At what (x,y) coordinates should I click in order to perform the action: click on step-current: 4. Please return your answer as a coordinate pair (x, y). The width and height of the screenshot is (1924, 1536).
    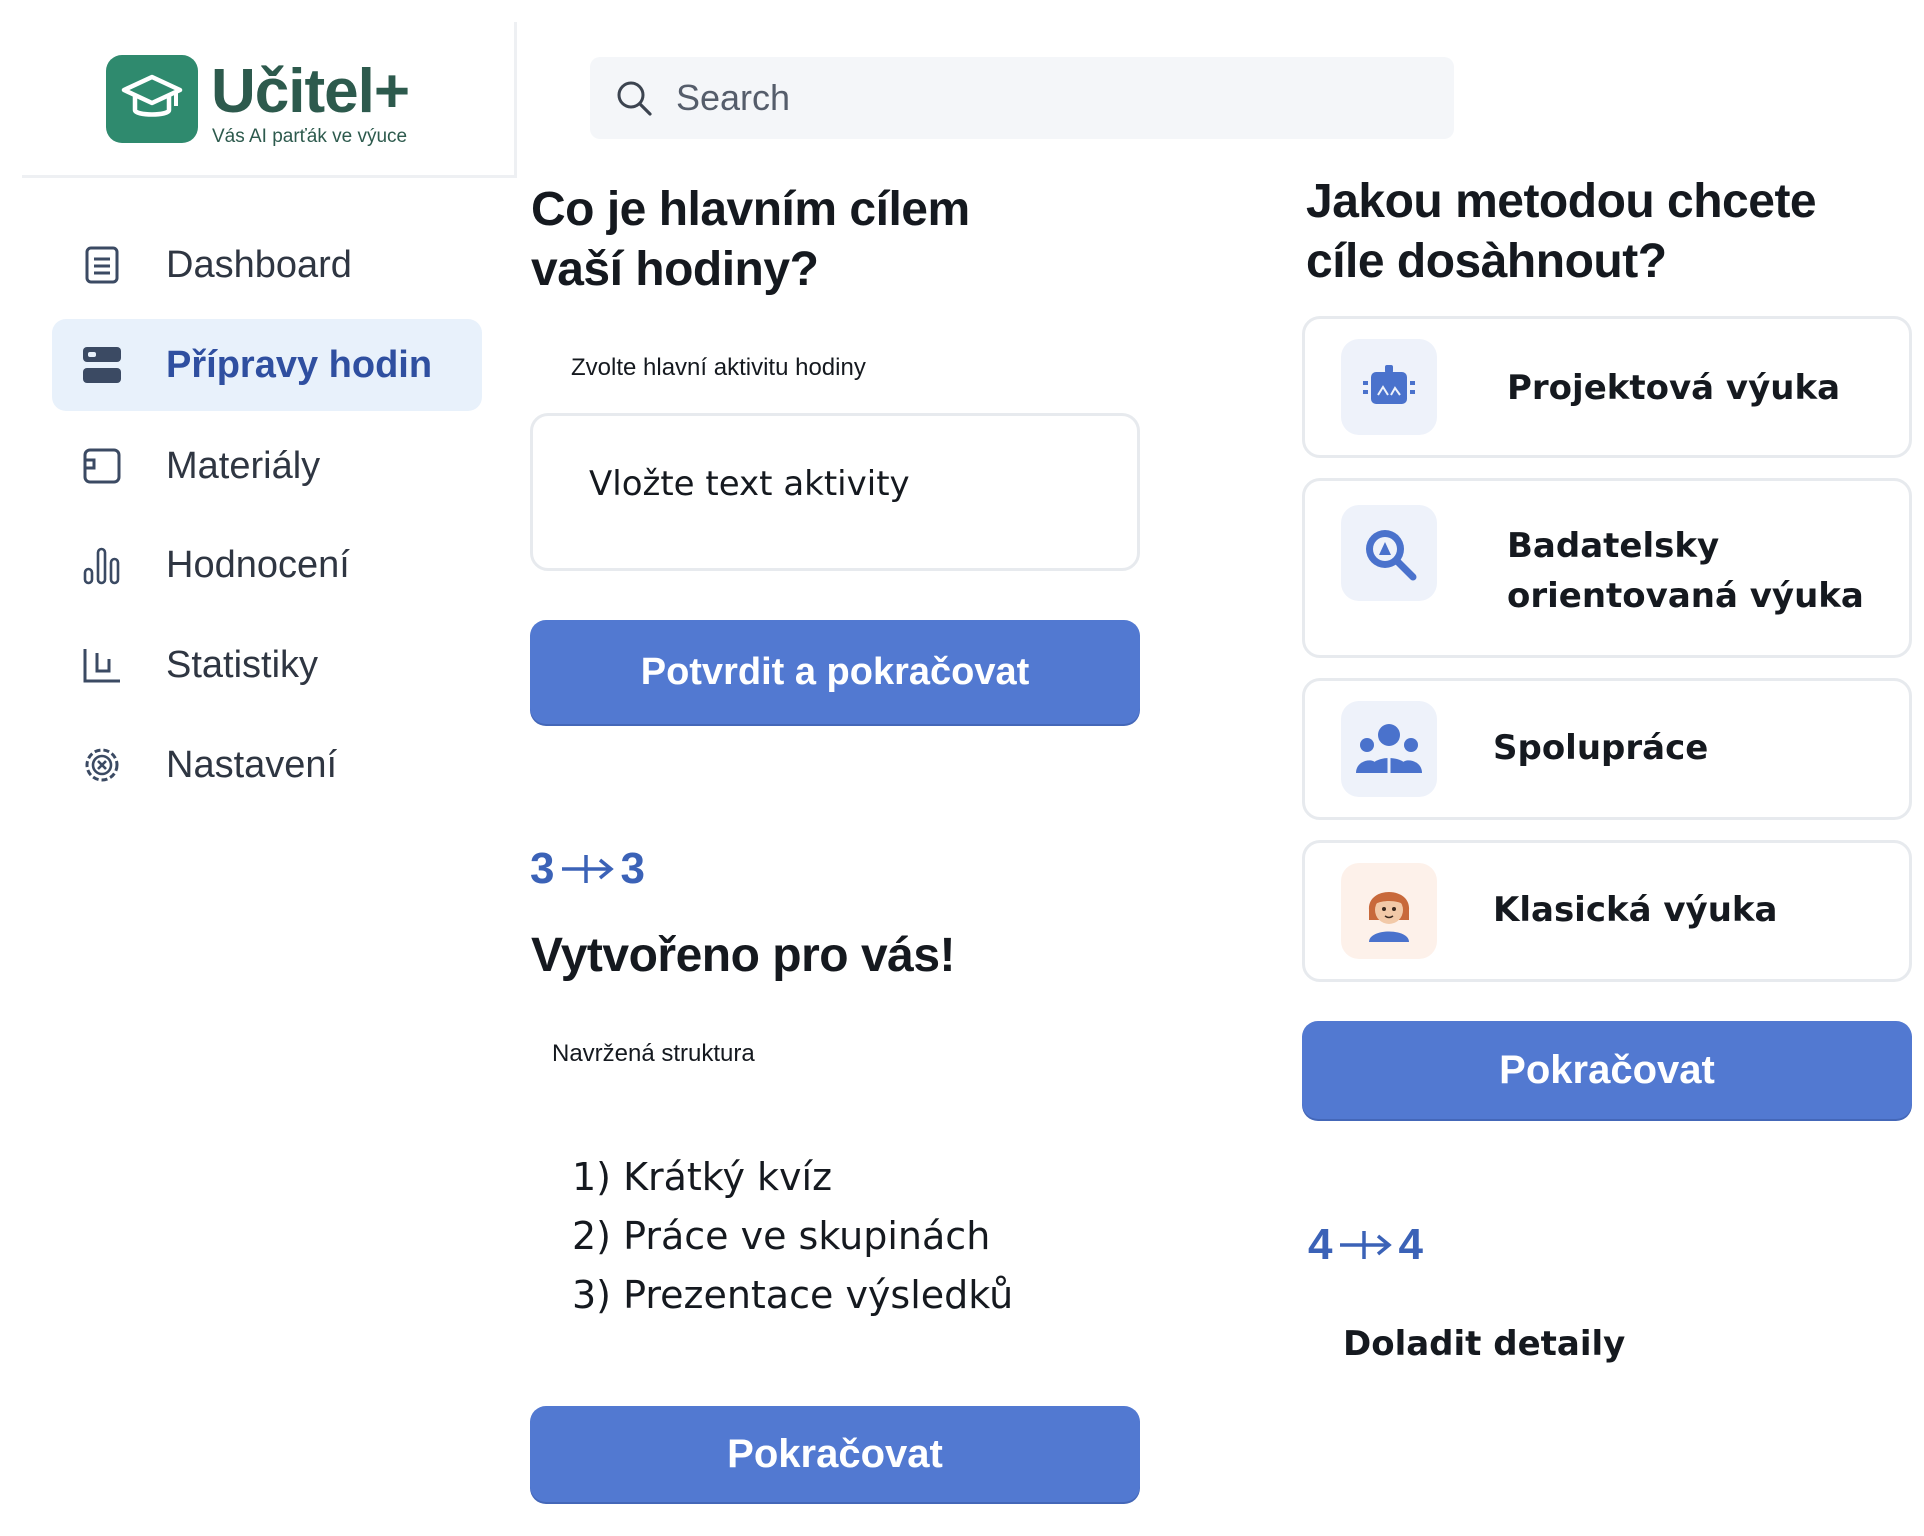
    Looking at the image, I should click on (1320, 1244).